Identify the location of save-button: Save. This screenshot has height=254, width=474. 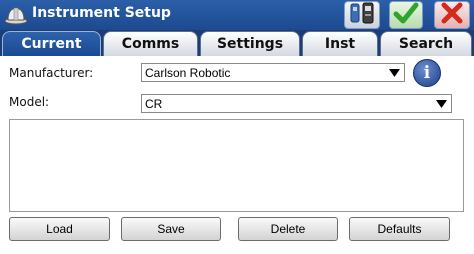
(171, 229).